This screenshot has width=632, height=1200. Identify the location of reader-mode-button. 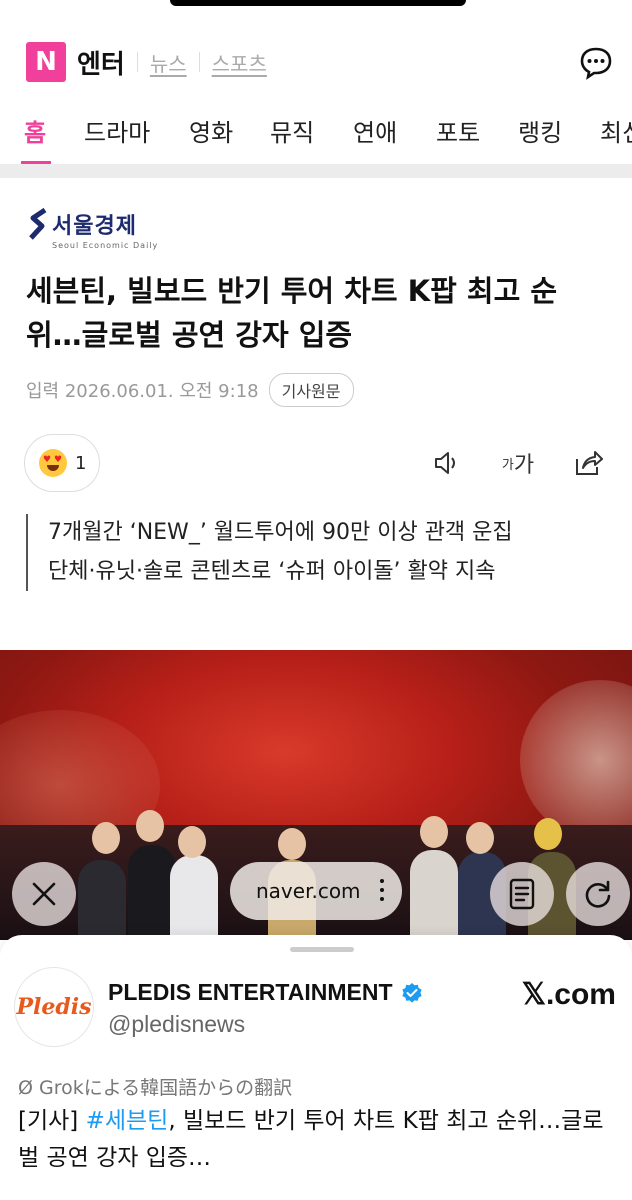
(522, 894).